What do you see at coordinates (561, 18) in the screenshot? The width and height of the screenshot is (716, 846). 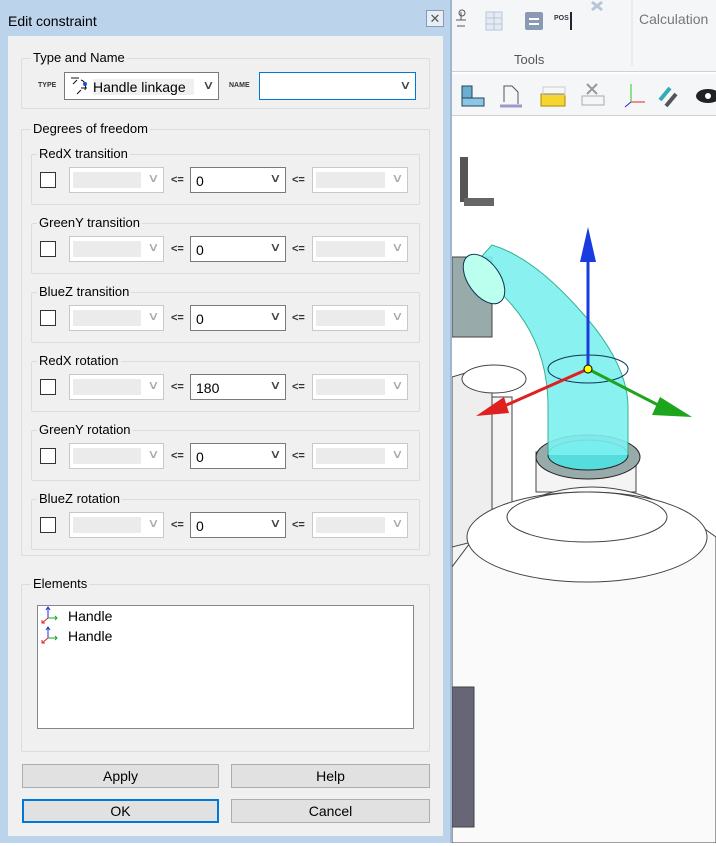 I see `pos-label: POS` at bounding box center [561, 18].